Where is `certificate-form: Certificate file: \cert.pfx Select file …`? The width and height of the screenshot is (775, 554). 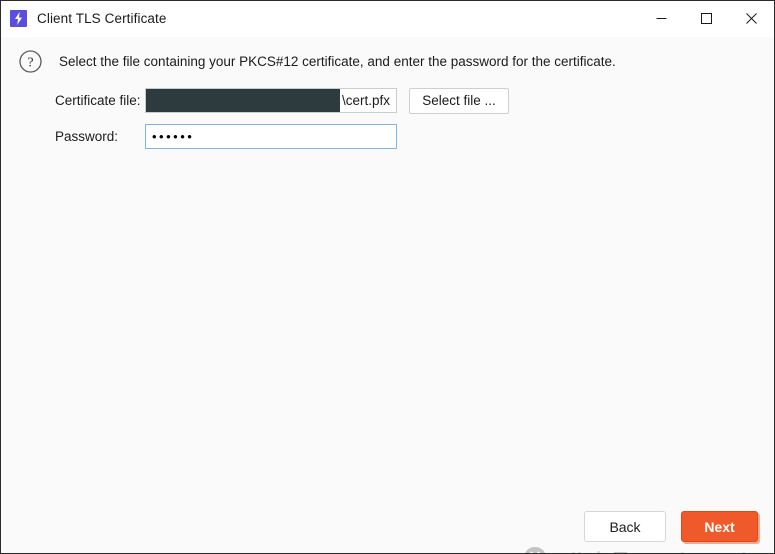
certificate-form: Certificate file: \cert.pfx Select file … is located at coordinates (387, 118).